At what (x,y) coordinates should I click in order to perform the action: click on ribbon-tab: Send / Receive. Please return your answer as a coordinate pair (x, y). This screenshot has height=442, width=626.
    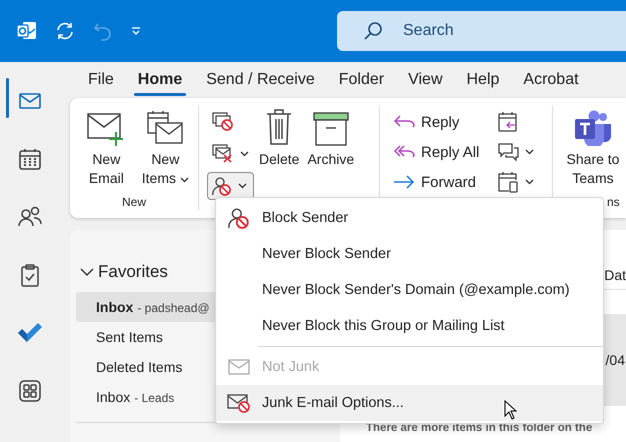
    Looking at the image, I should click on (260, 80).